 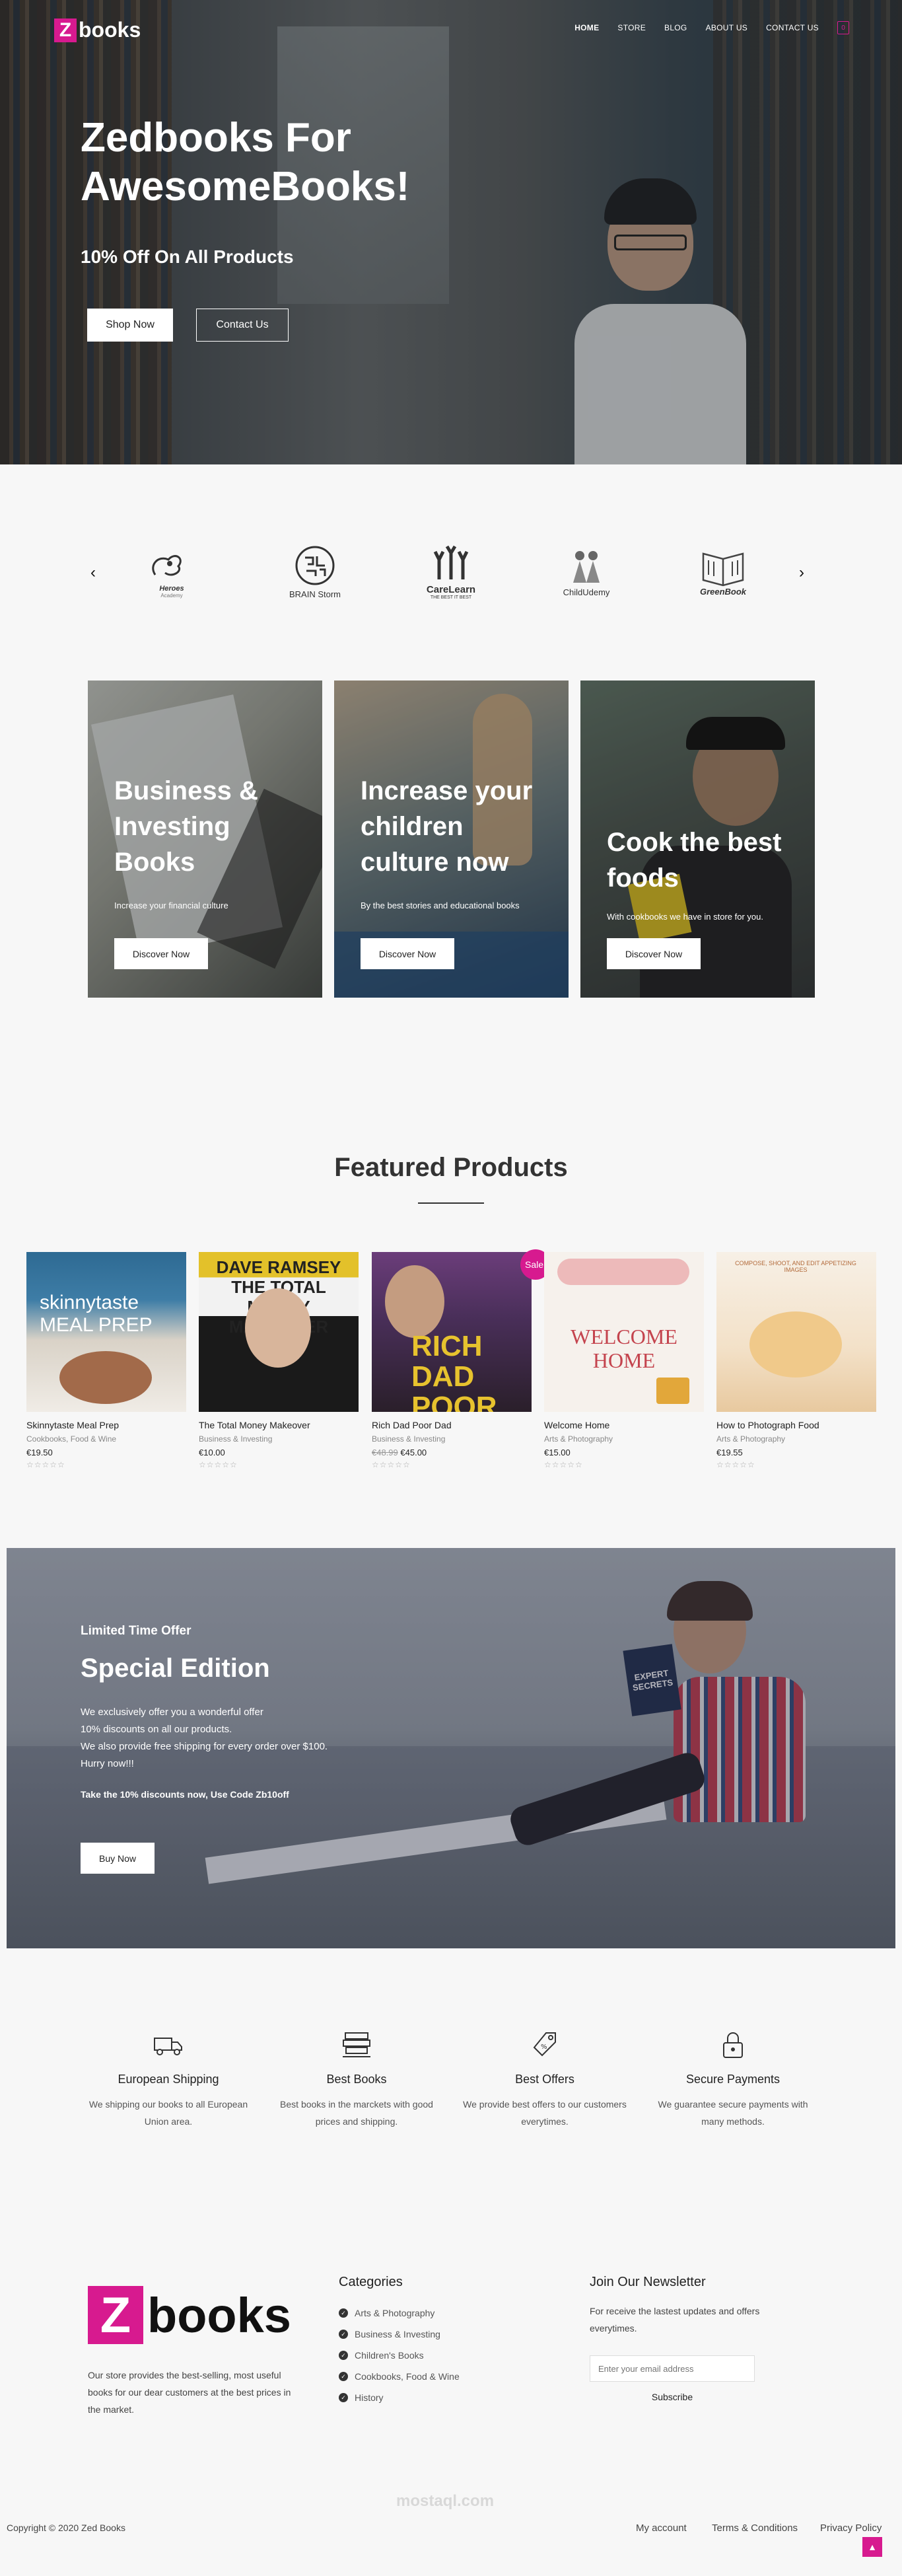 I want to click on brand-carelearn: CareLearn THE BEST IT BEST, so click(x=451, y=571).